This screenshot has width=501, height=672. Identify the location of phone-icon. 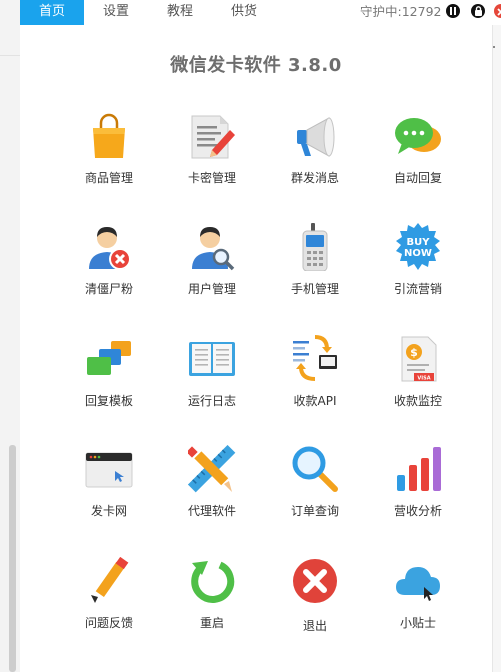
(315, 247).